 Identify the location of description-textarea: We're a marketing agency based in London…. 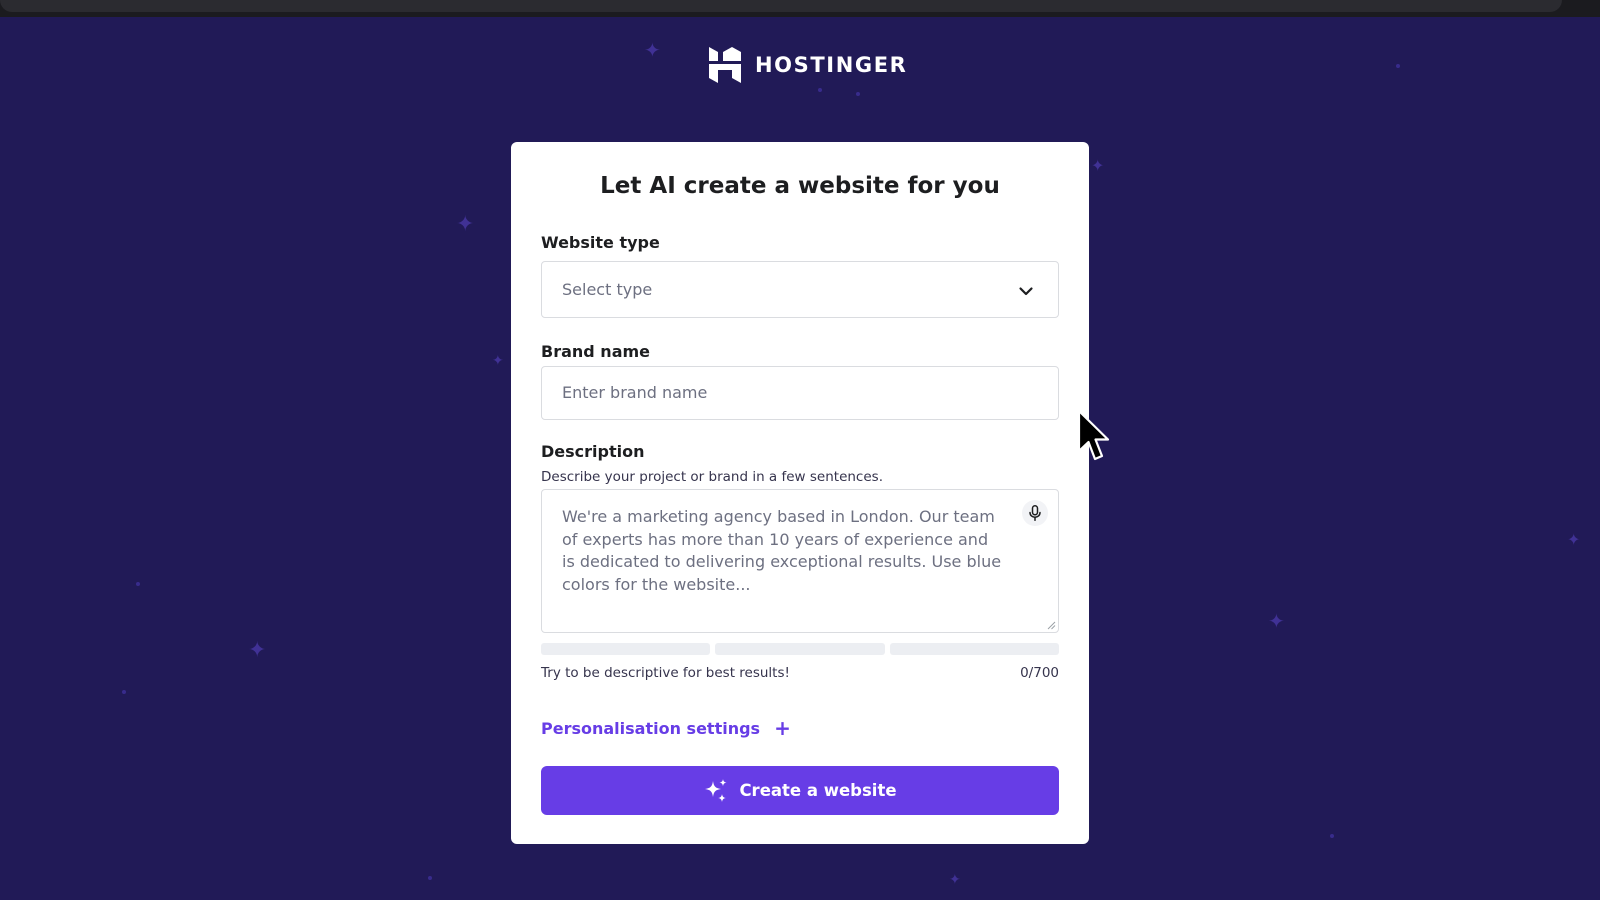
(800, 561).